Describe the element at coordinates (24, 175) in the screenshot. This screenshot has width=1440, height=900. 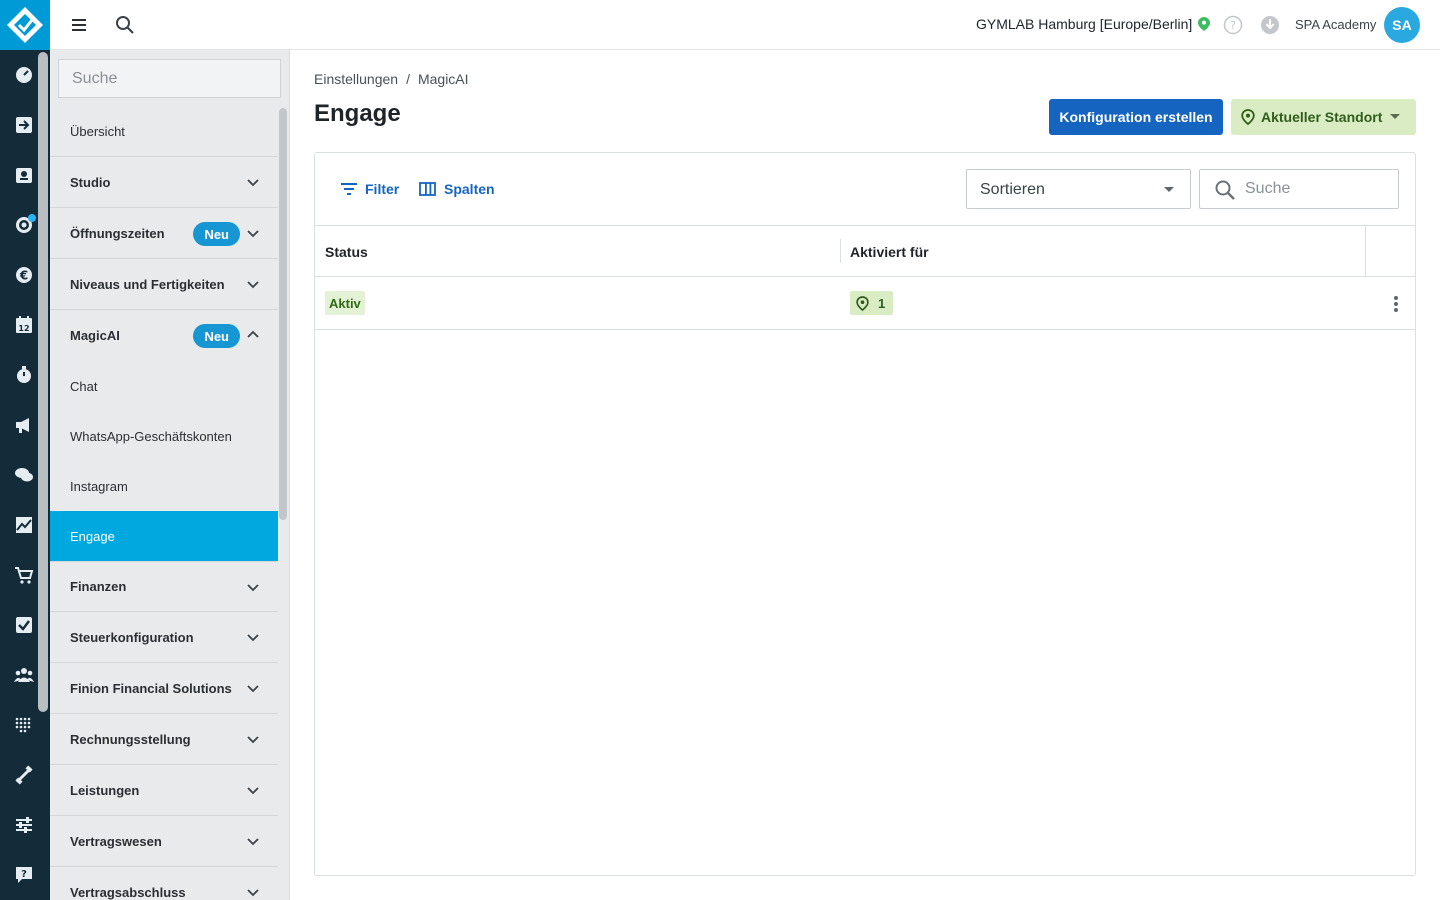
I see `contacts-icon` at that location.